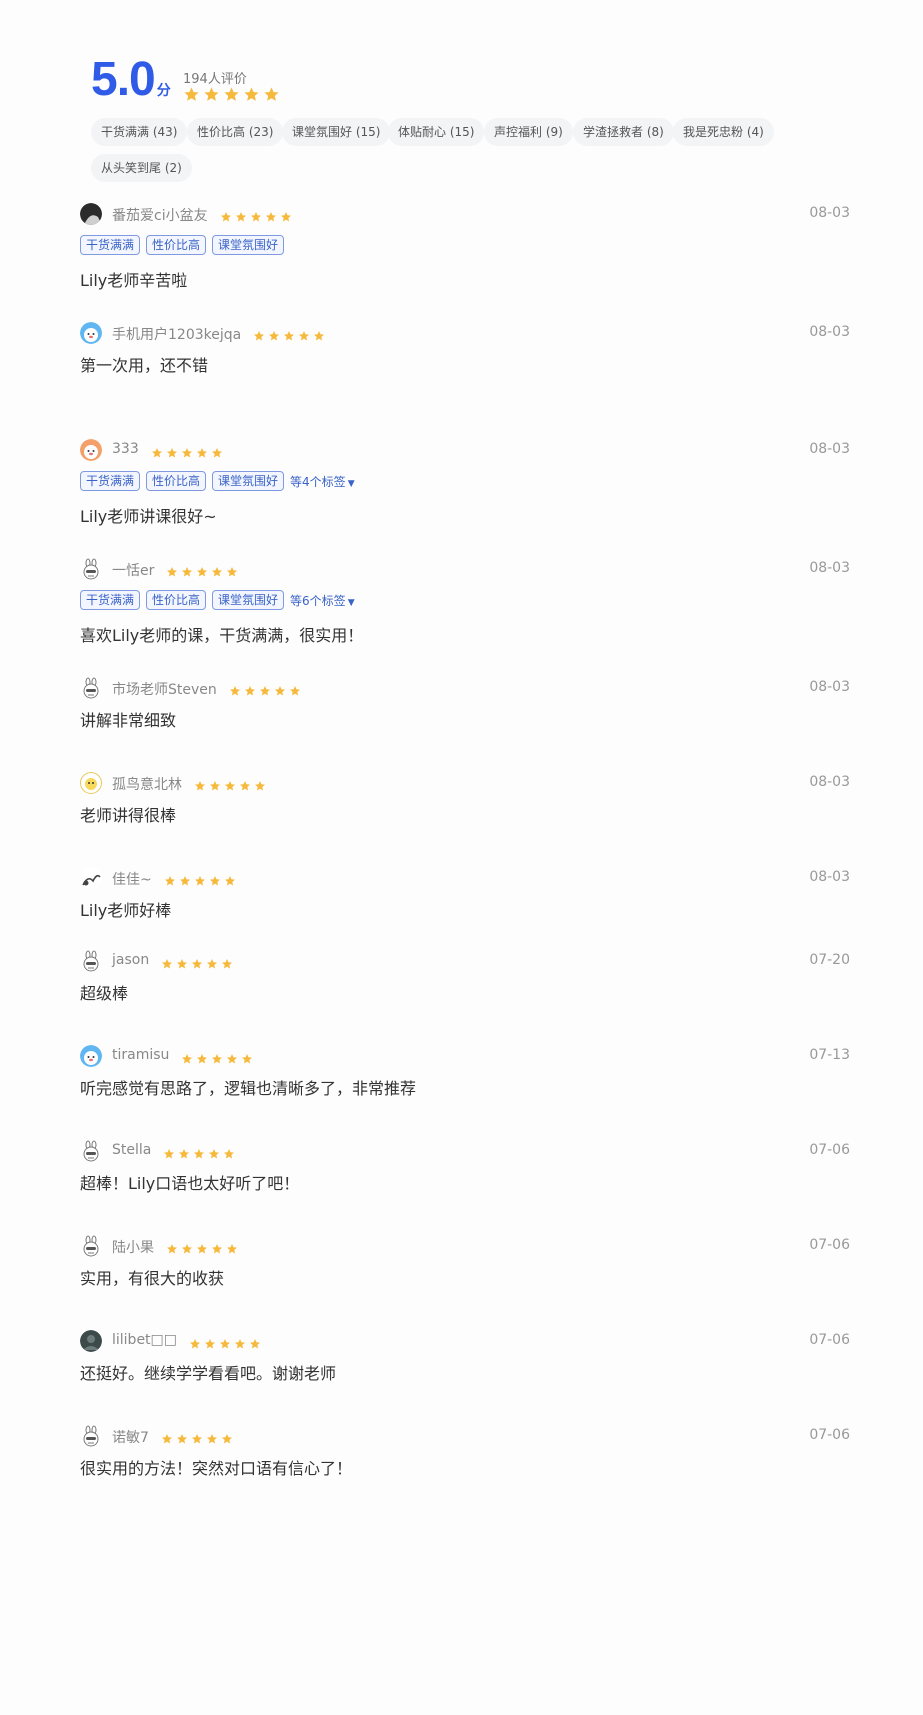  What do you see at coordinates (144, 1340) in the screenshot?
I see `reviewer-name: lilibet□□` at bounding box center [144, 1340].